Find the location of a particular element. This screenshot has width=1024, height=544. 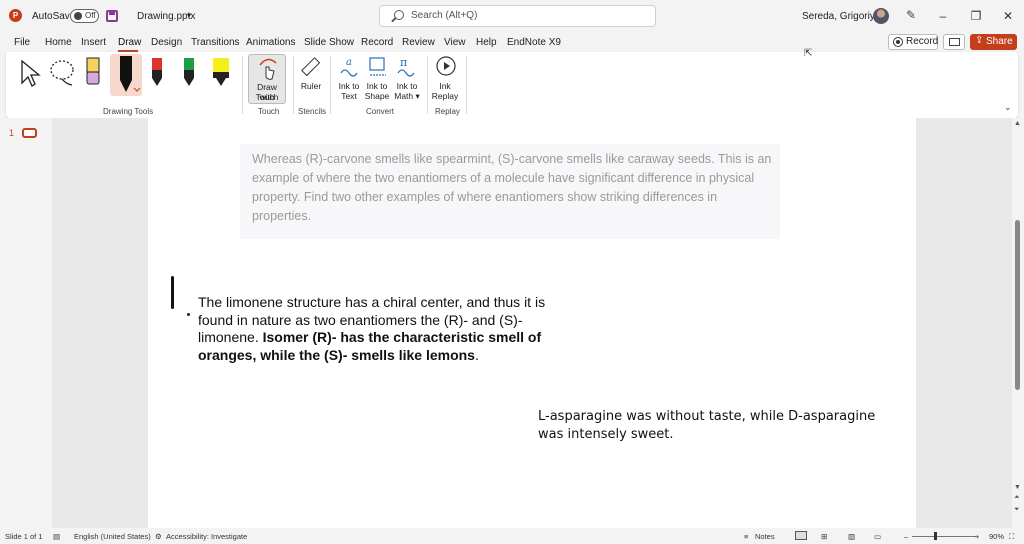

save-icon is located at coordinates (112, 16).